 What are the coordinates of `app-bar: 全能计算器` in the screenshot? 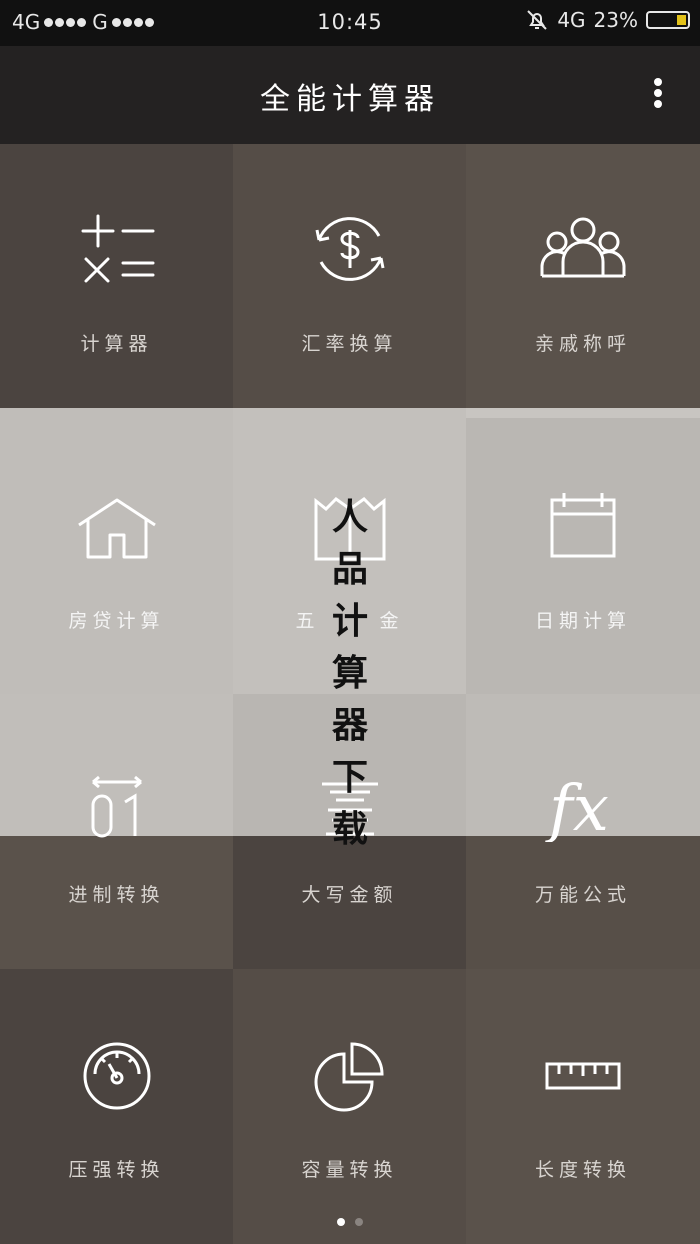 It's located at (350, 95).